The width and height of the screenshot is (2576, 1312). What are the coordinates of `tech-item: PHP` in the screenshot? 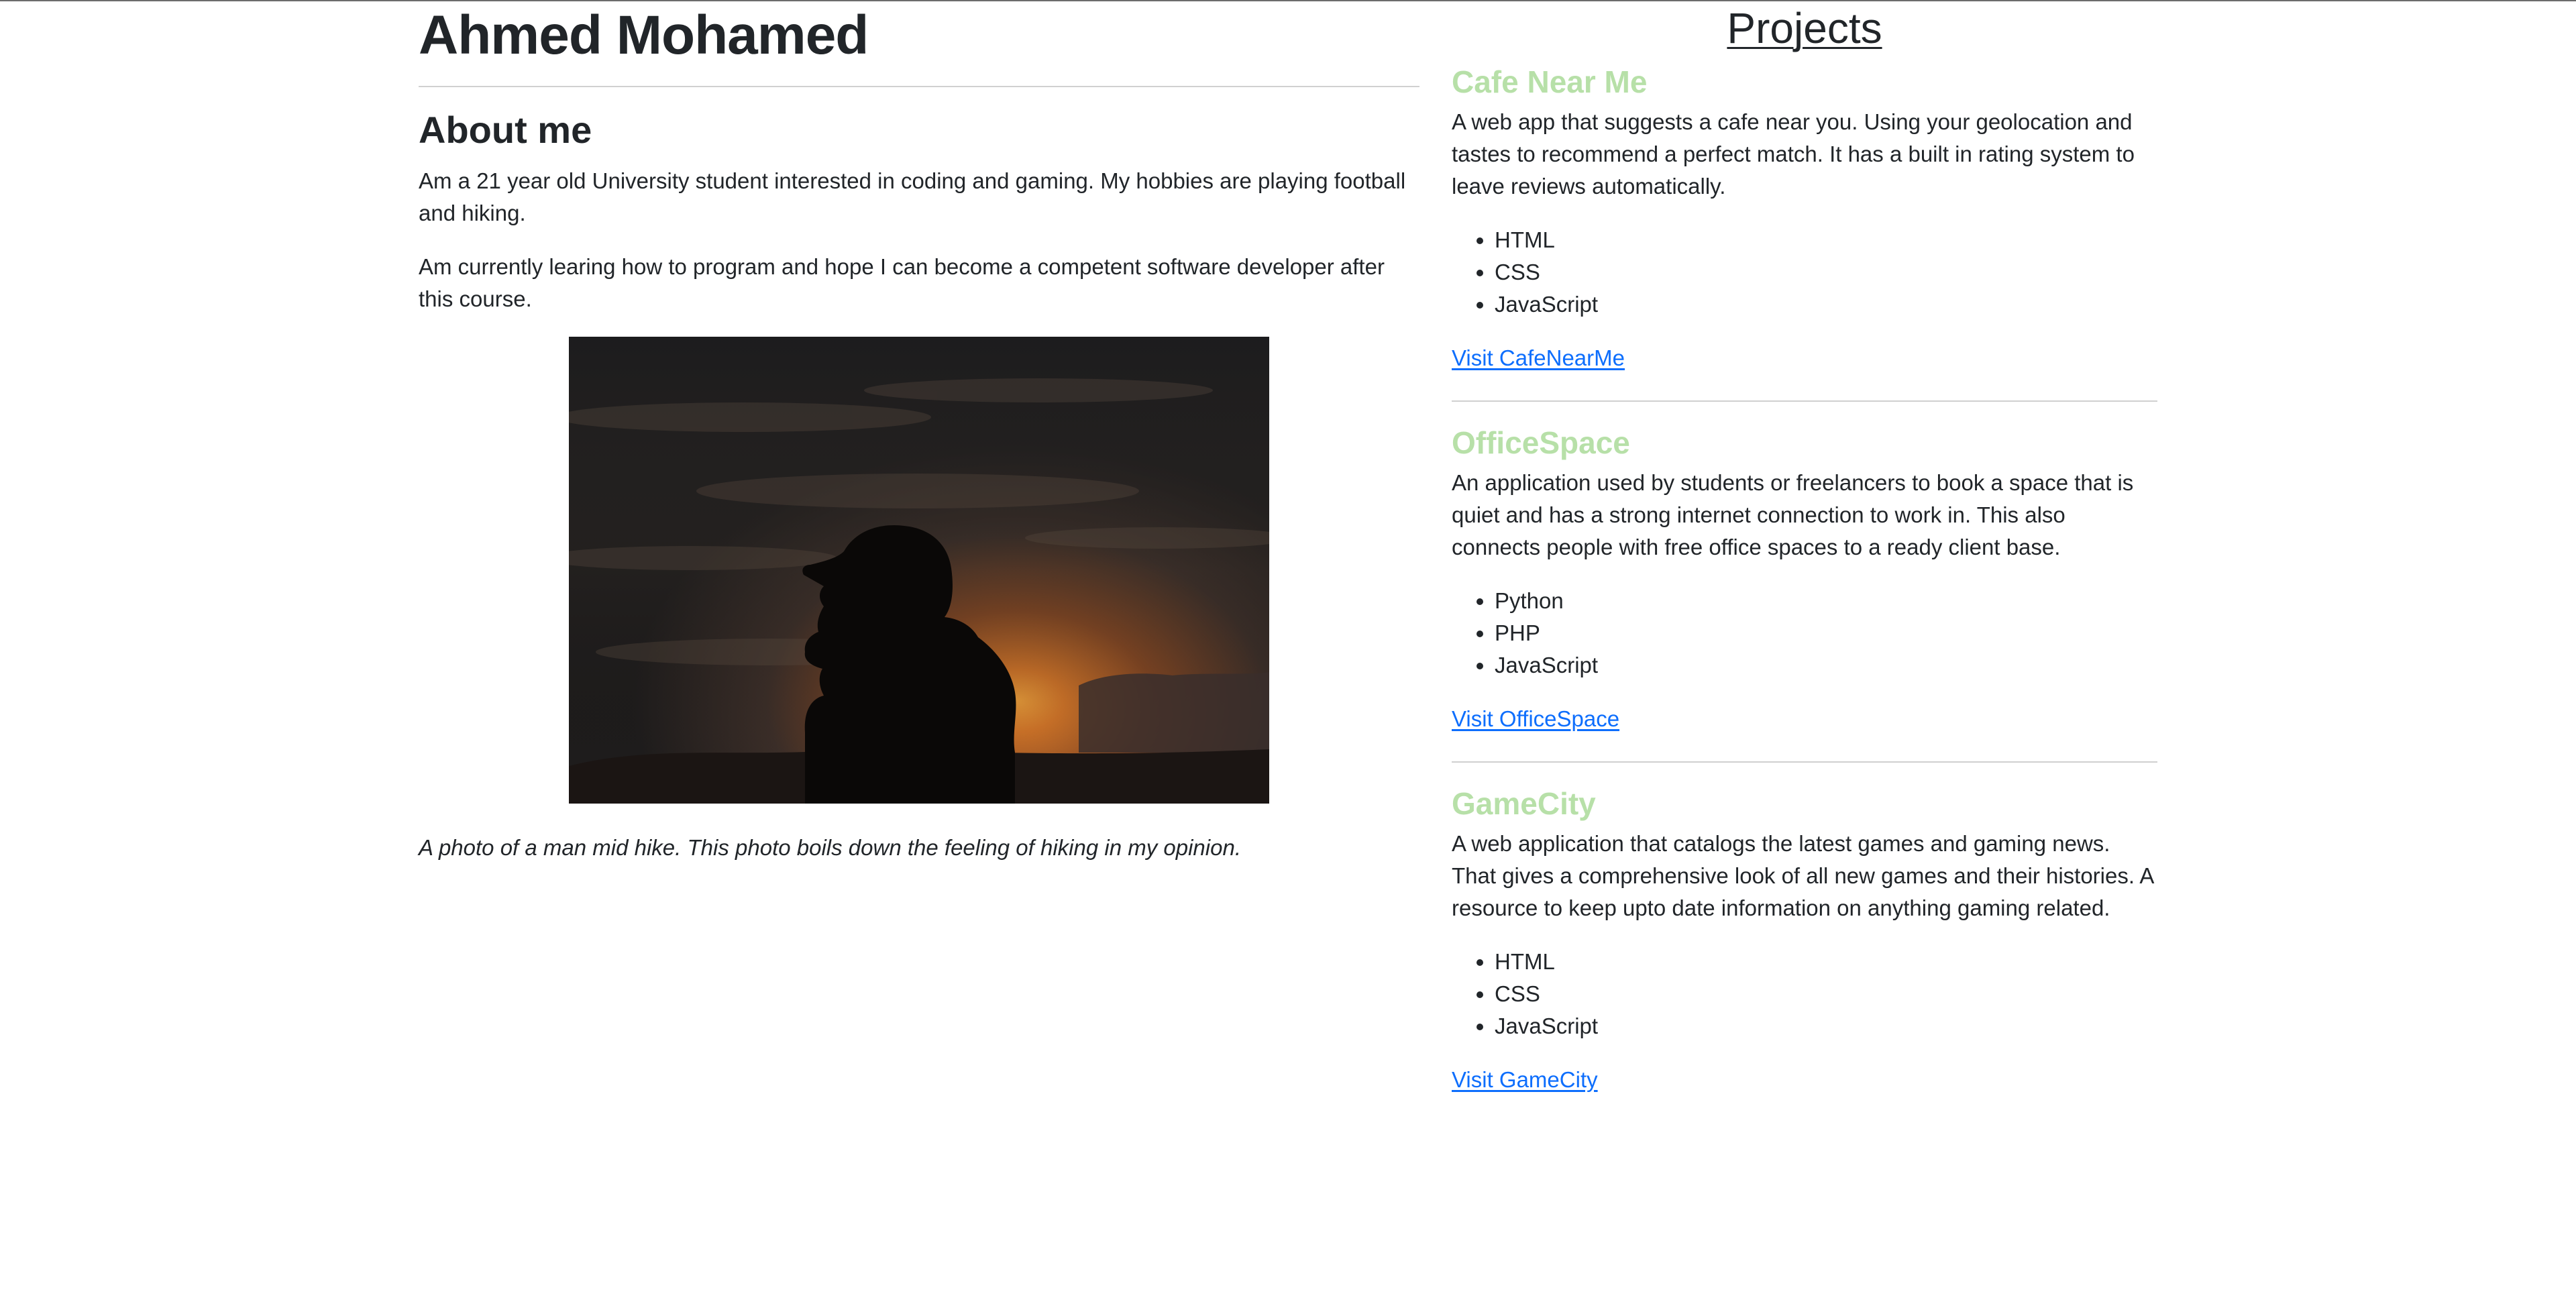 It's located at (1826, 633).